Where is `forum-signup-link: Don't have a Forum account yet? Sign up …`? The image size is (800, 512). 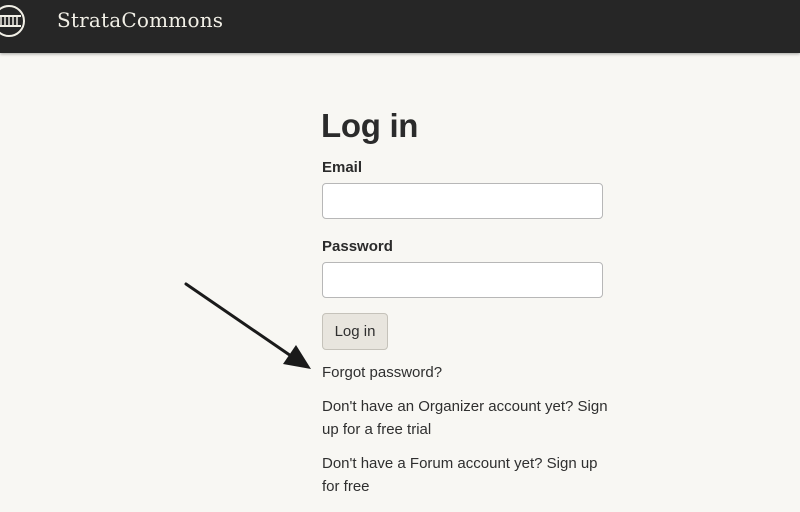
forum-signup-link: Don't have a Forum account yet? Sign up … is located at coordinates (467, 475).